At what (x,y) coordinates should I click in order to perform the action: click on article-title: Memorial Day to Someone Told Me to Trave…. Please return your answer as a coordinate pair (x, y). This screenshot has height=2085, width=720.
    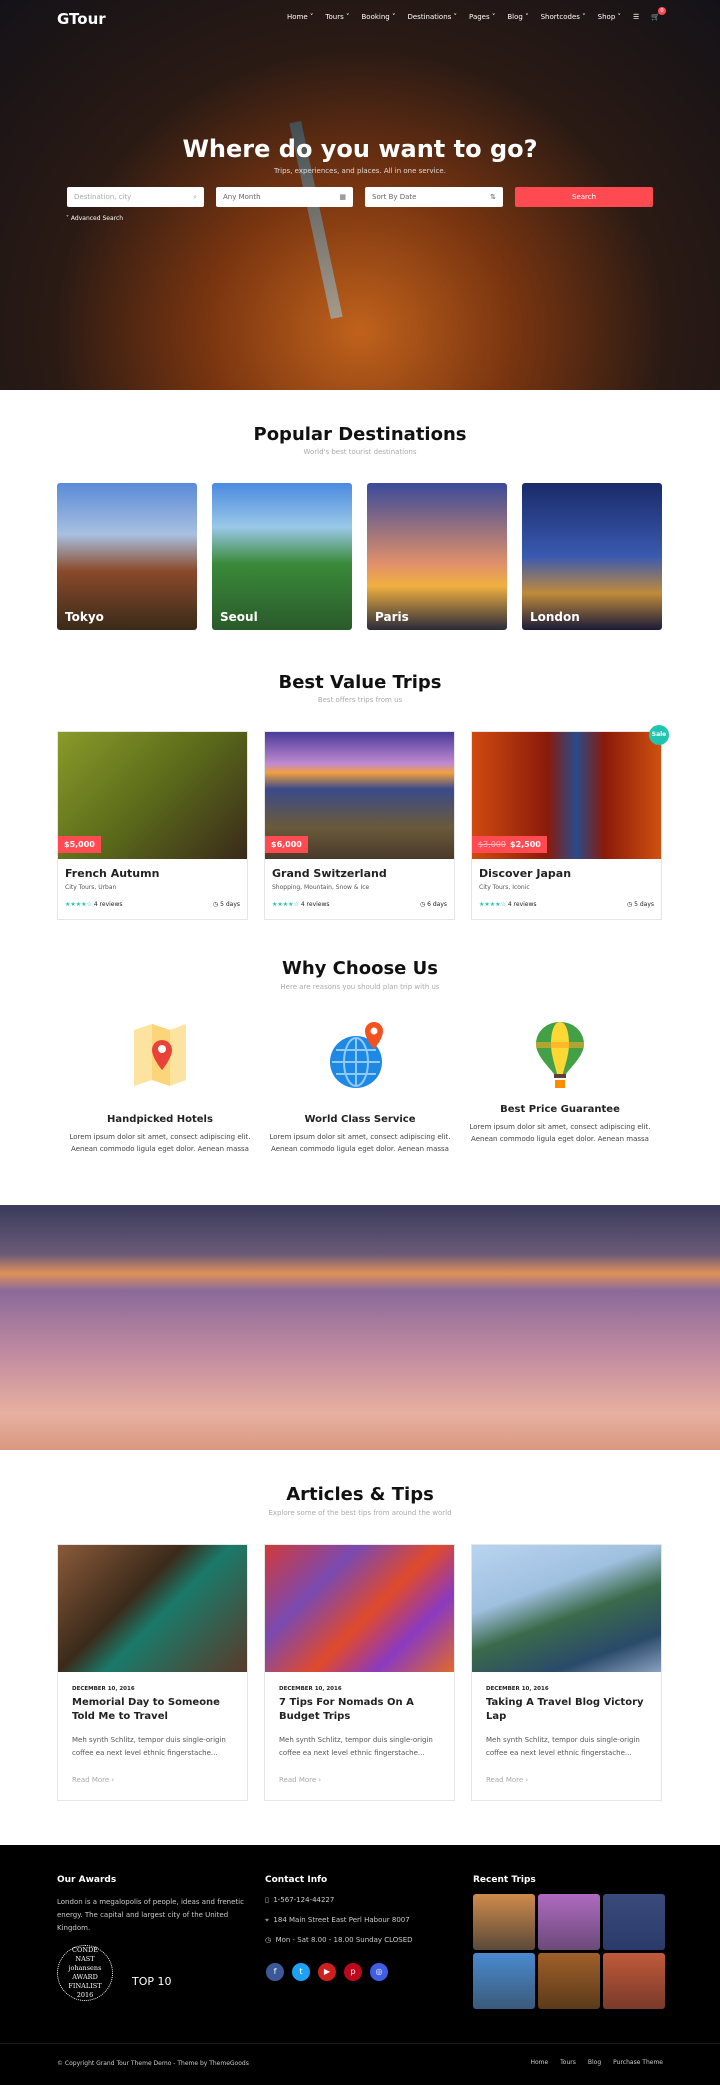
    Looking at the image, I should click on (152, 1710).